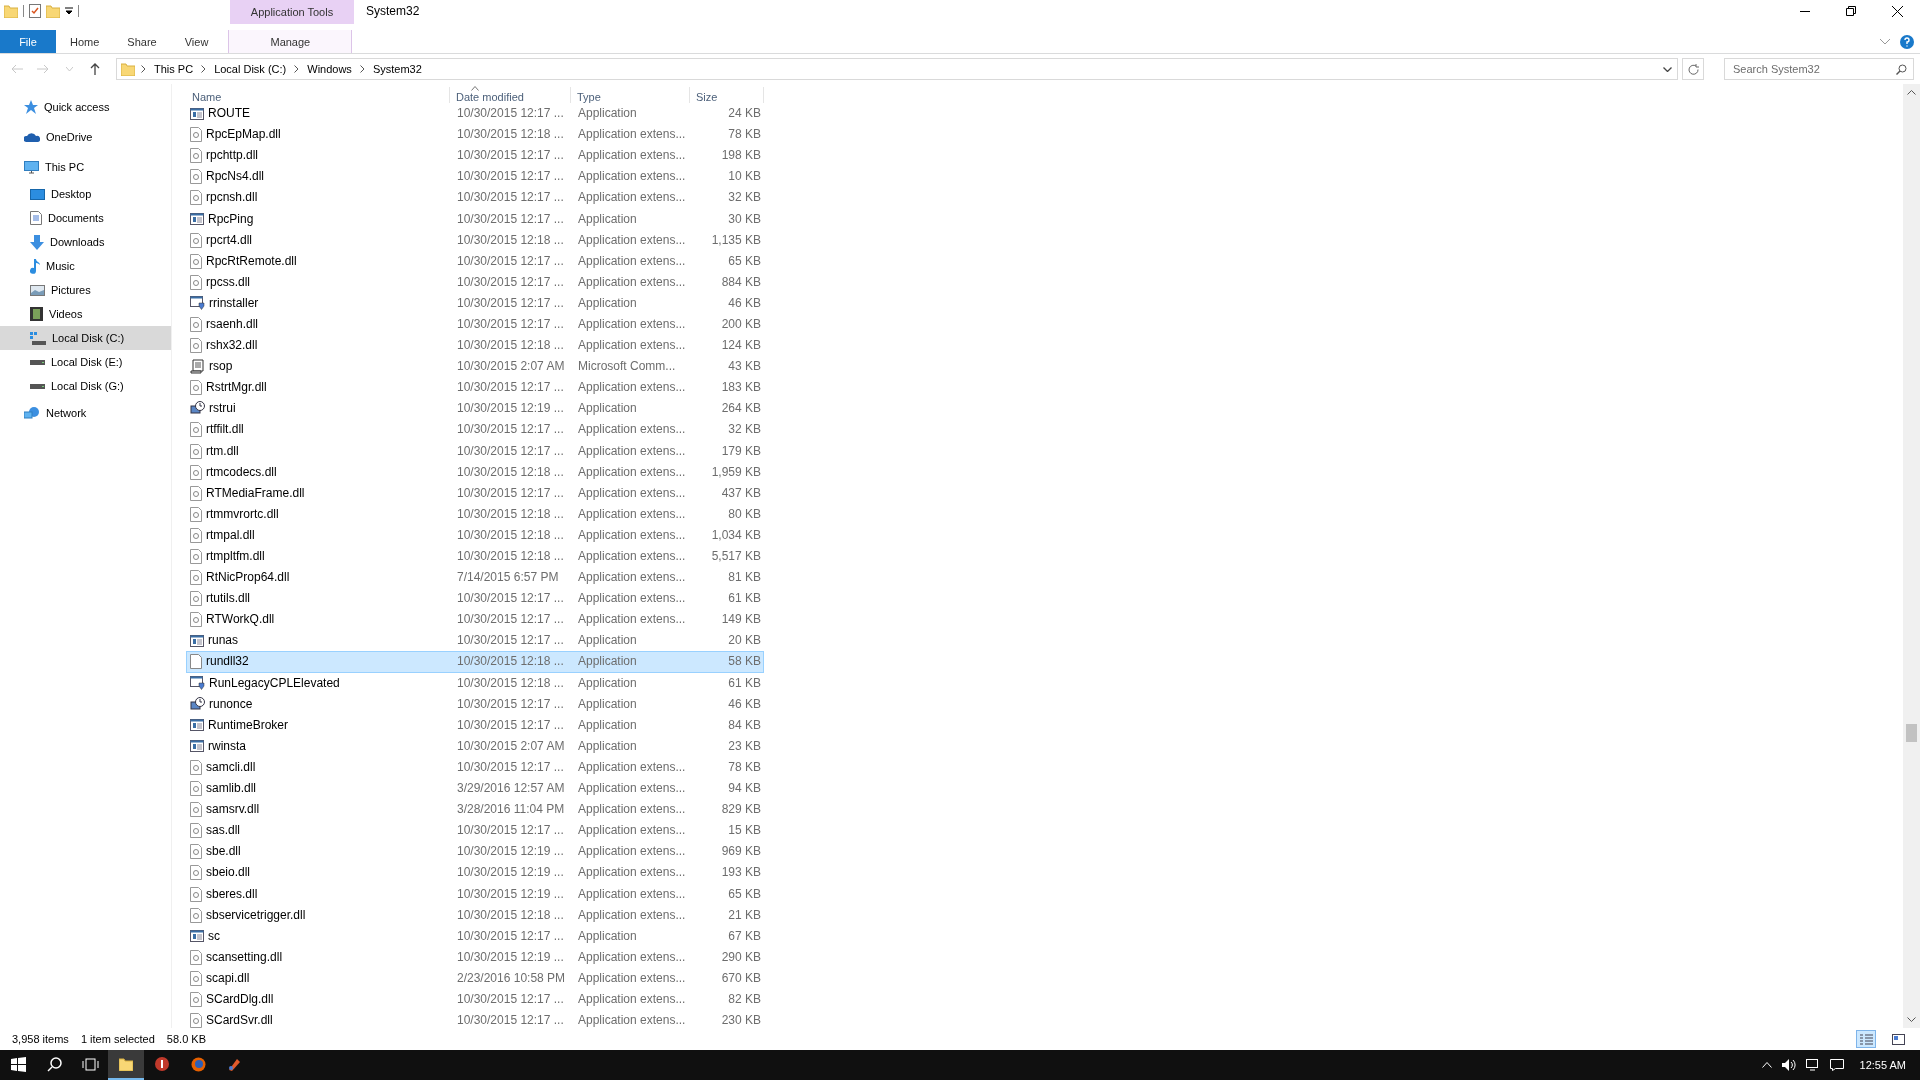  Describe the element at coordinates (85, 266) in the screenshot. I see `sidebar-item: Music` at that location.